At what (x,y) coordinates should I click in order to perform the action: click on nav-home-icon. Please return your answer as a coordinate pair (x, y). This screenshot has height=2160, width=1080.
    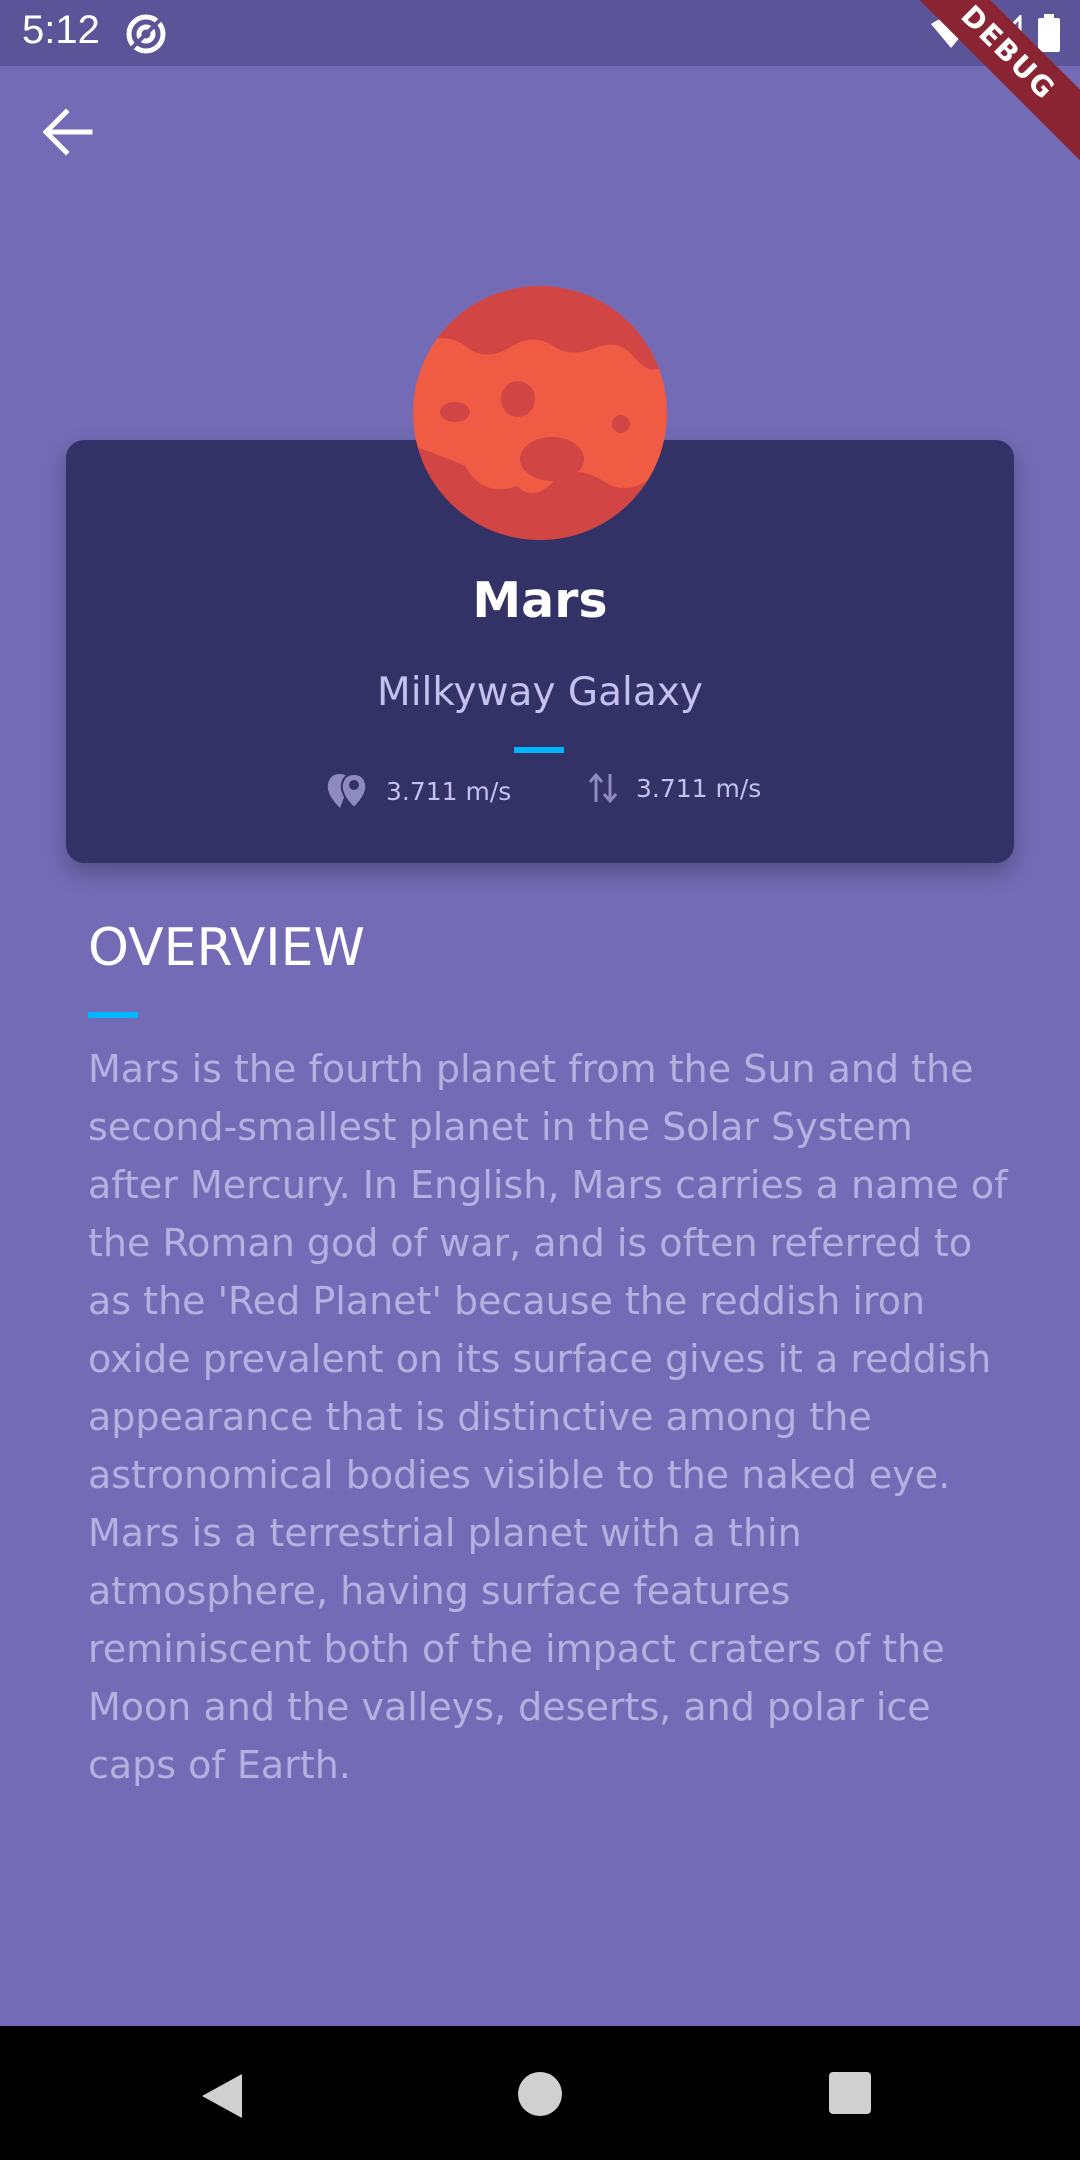
    Looking at the image, I should click on (540, 2094).